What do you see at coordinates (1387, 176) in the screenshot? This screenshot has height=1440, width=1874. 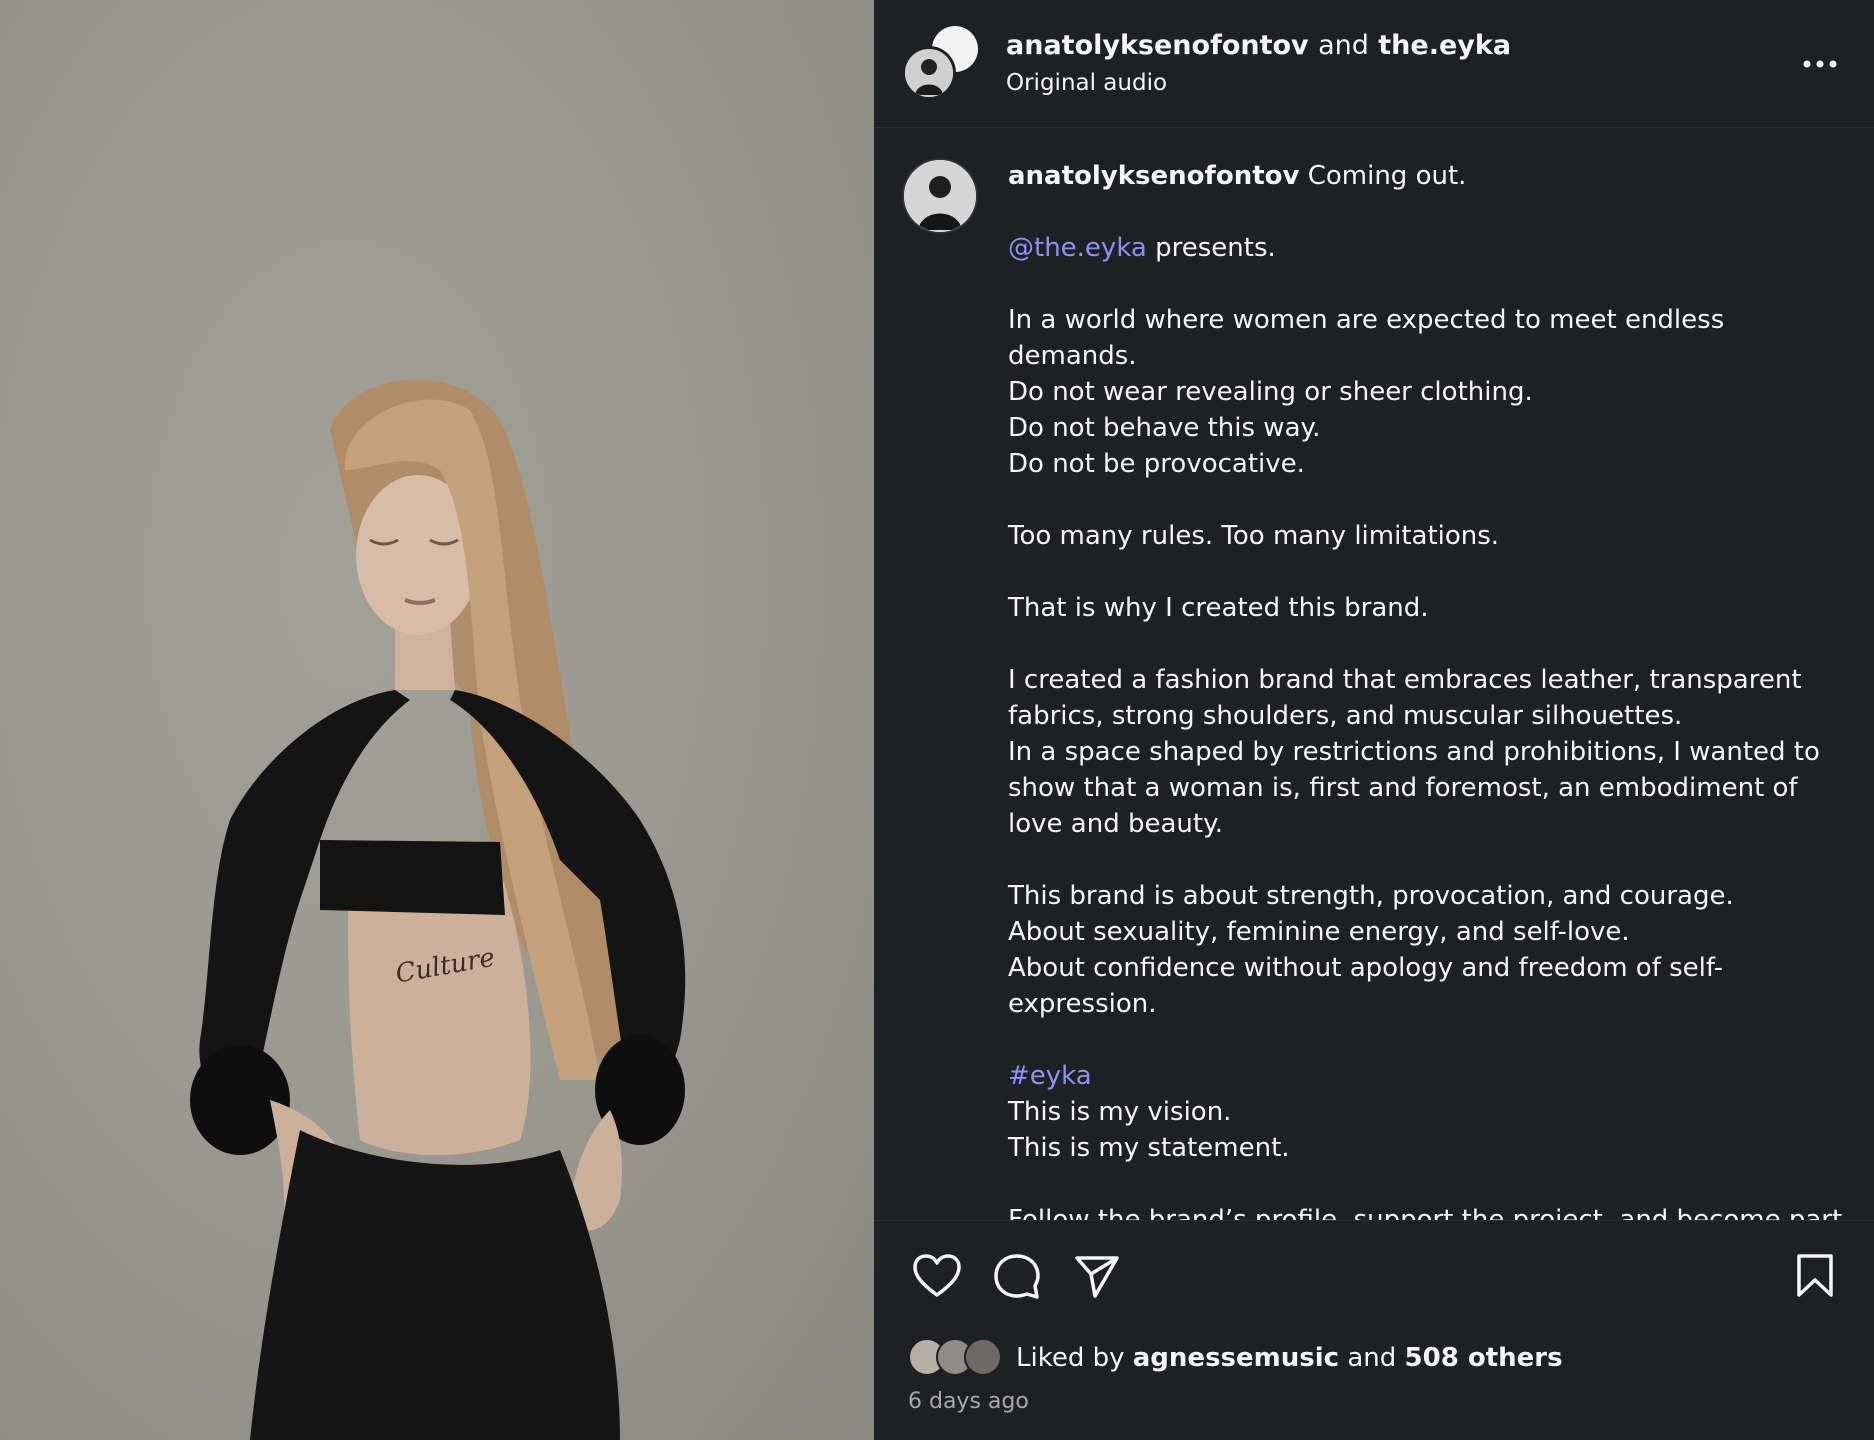 I see `caption-intro: Coming out.` at bounding box center [1387, 176].